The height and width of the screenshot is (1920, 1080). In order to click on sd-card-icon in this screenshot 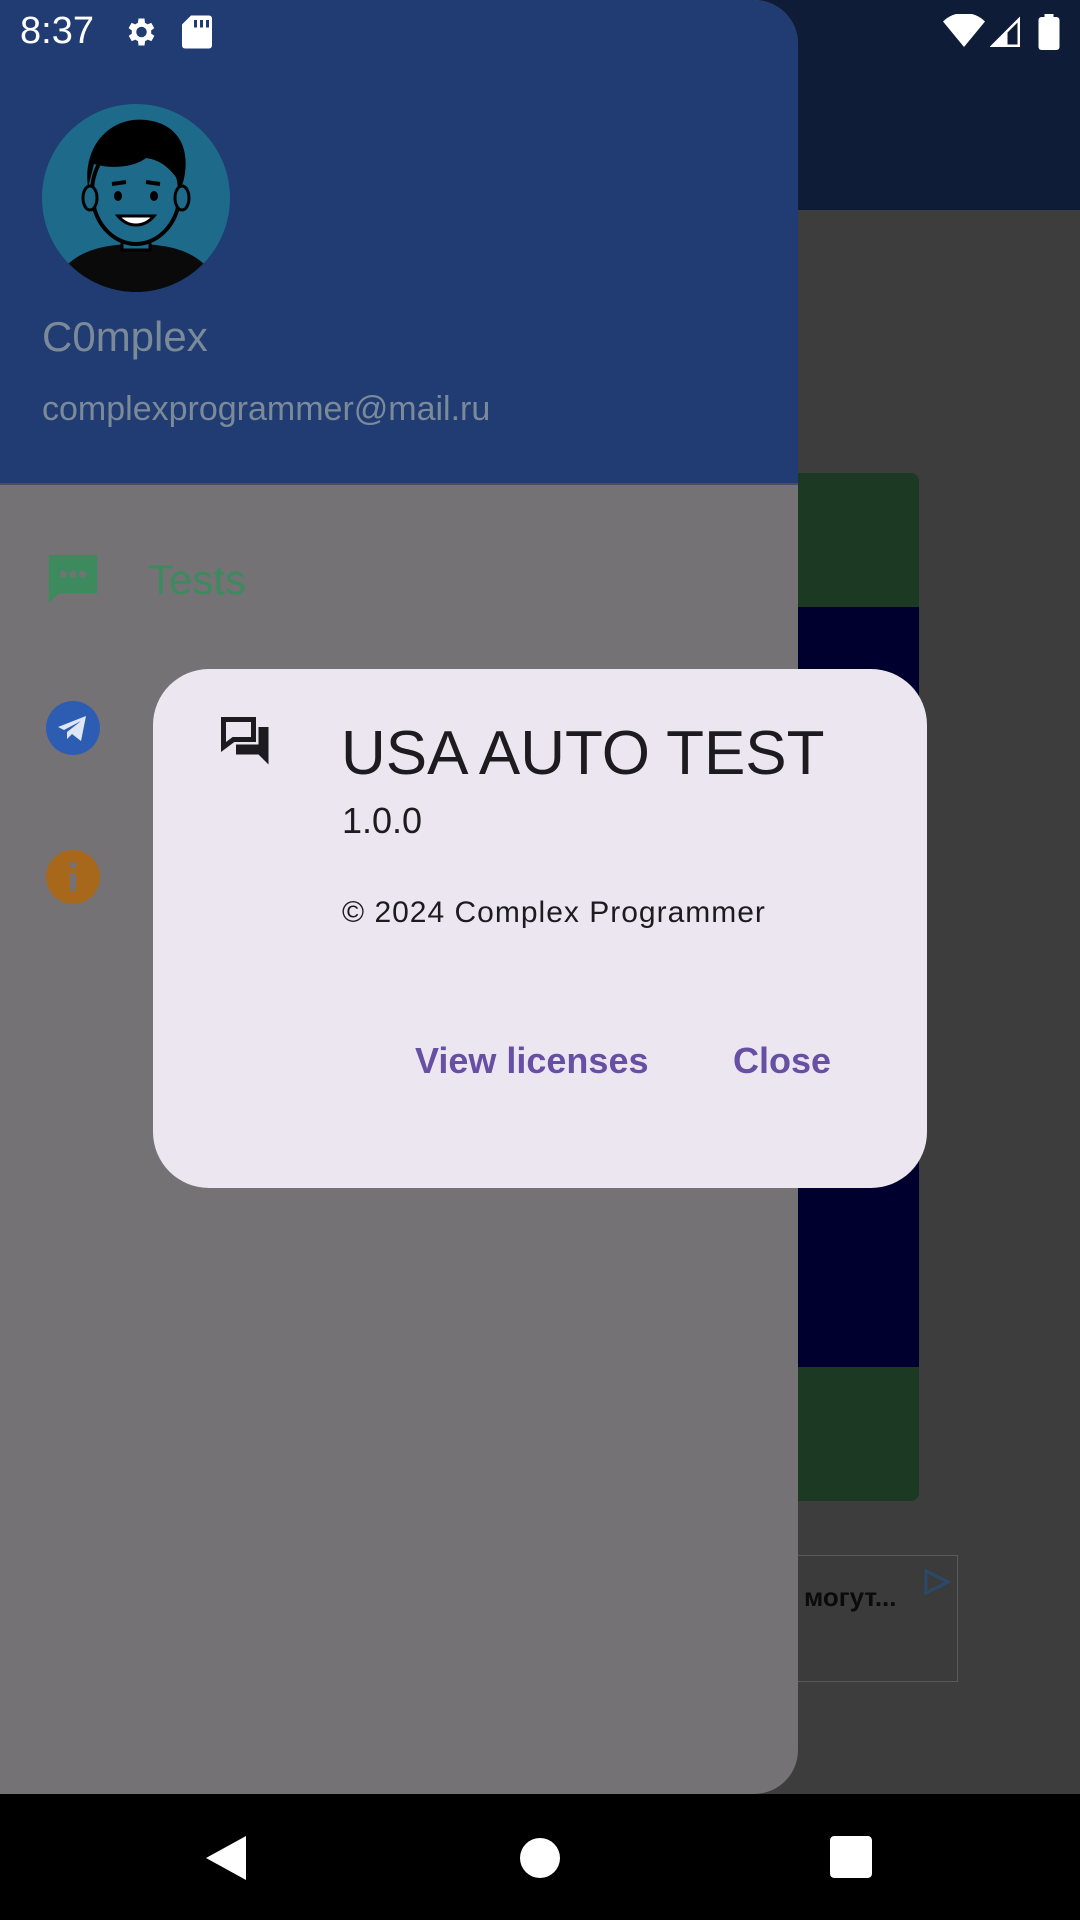, I will do `click(197, 32)`.